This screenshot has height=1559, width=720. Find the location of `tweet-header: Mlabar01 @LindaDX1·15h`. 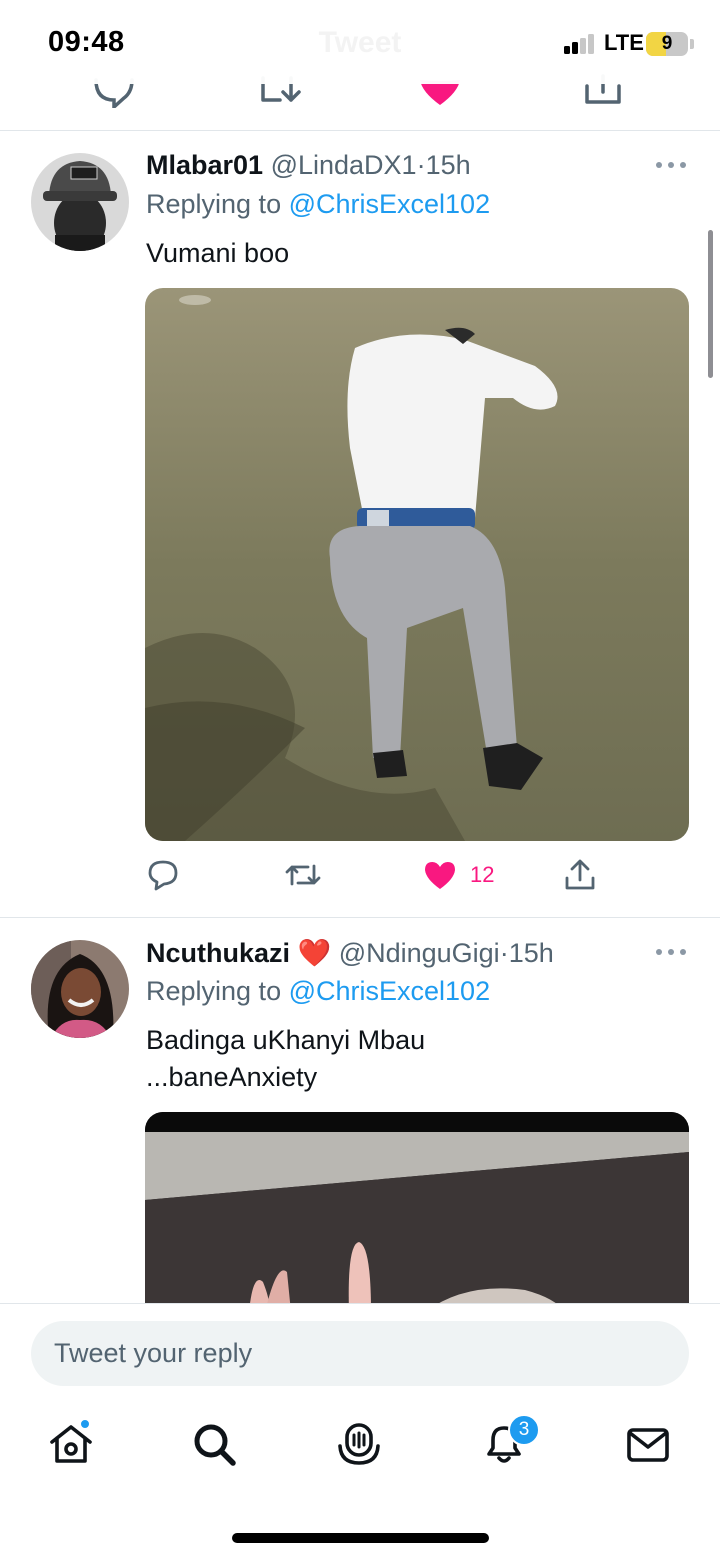

tweet-header: Mlabar01 @LindaDX1·15h is located at coordinates (308, 165).